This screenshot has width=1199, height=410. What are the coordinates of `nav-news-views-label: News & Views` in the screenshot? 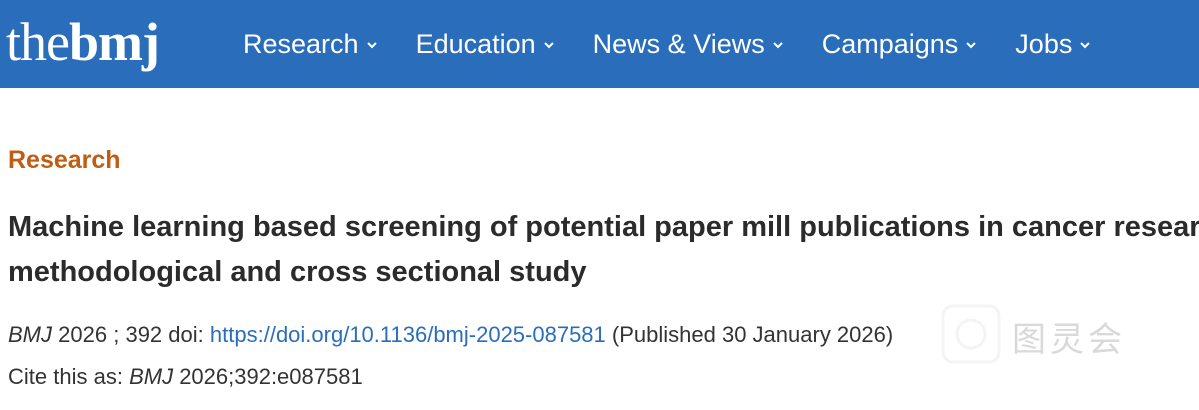 It's located at (678, 43).